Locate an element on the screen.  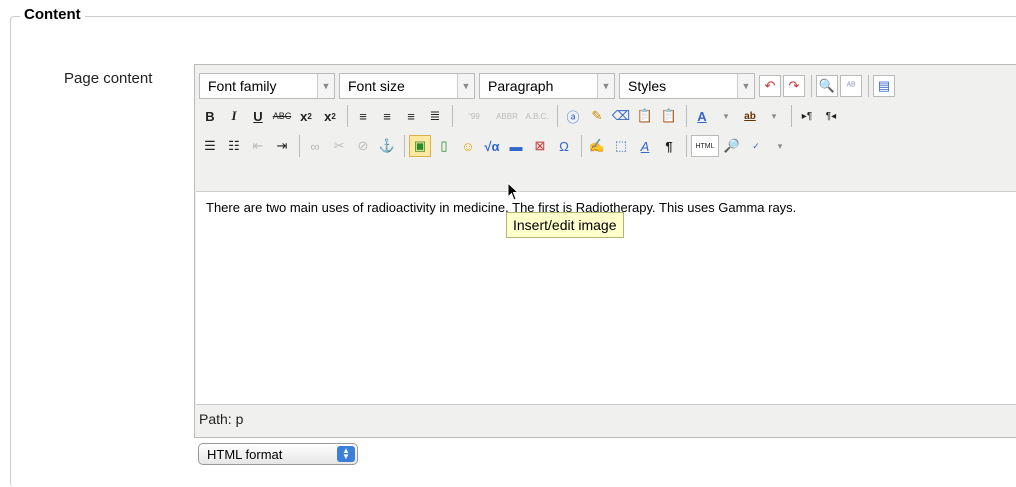
indent-icon: ⇥ is located at coordinates (282, 146).